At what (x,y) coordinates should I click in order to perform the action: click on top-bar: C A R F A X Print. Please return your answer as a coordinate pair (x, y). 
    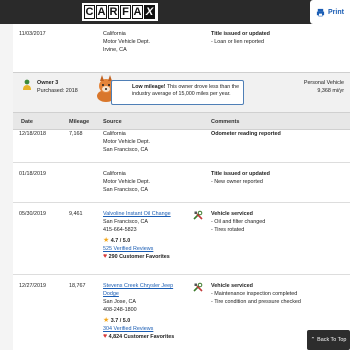
    Looking at the image, I should click on (175, 12).